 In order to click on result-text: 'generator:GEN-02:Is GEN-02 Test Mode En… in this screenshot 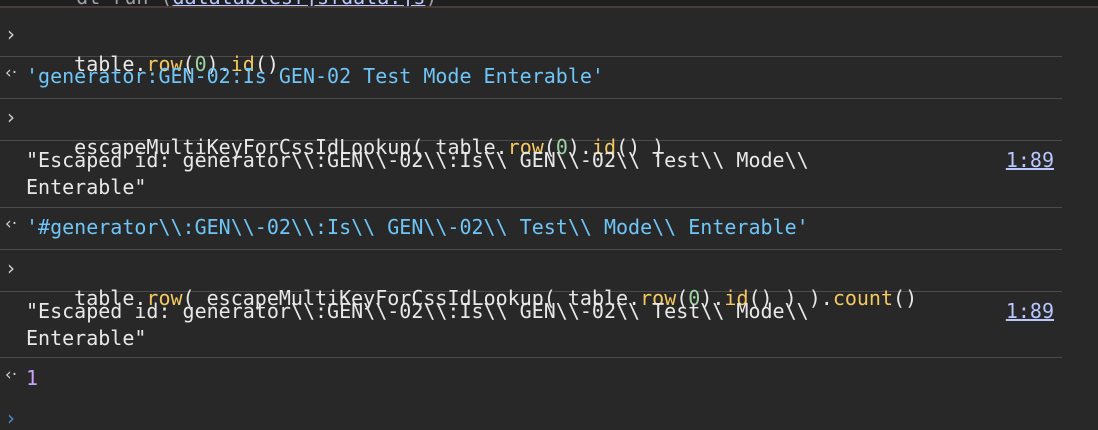, I will do `click(315, 76)`.